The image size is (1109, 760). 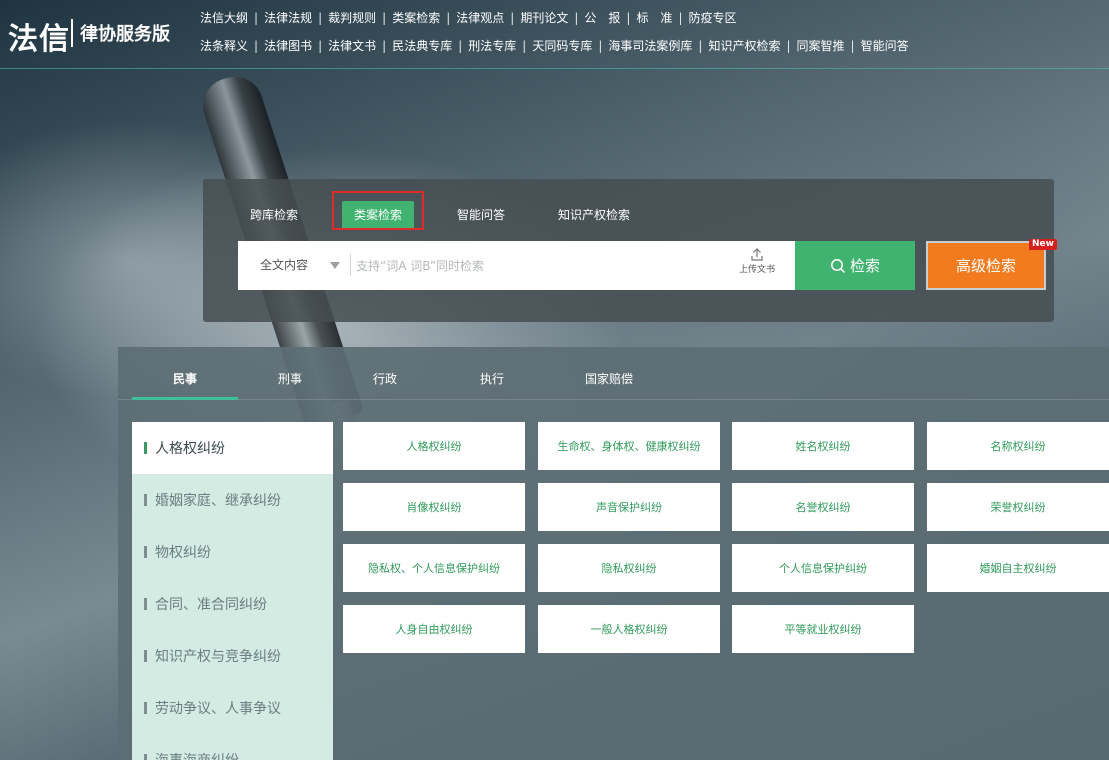 What do you see at coordinates (864, 266) in the screenshot?
I see `search-button-label: 检索` at bounding box center [864, 266].